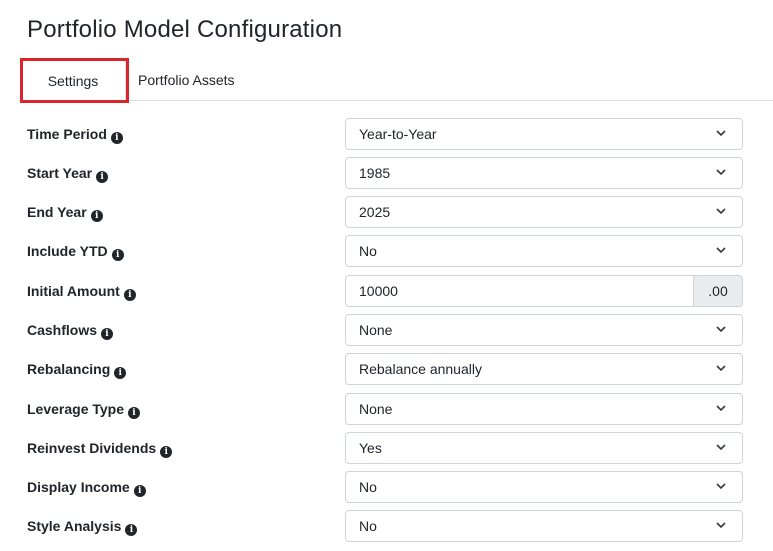 The height and width of the screenshot is (551, 773). I want to click on tab-portfolio-assets: Portfolio Assets, so click(186, 80).